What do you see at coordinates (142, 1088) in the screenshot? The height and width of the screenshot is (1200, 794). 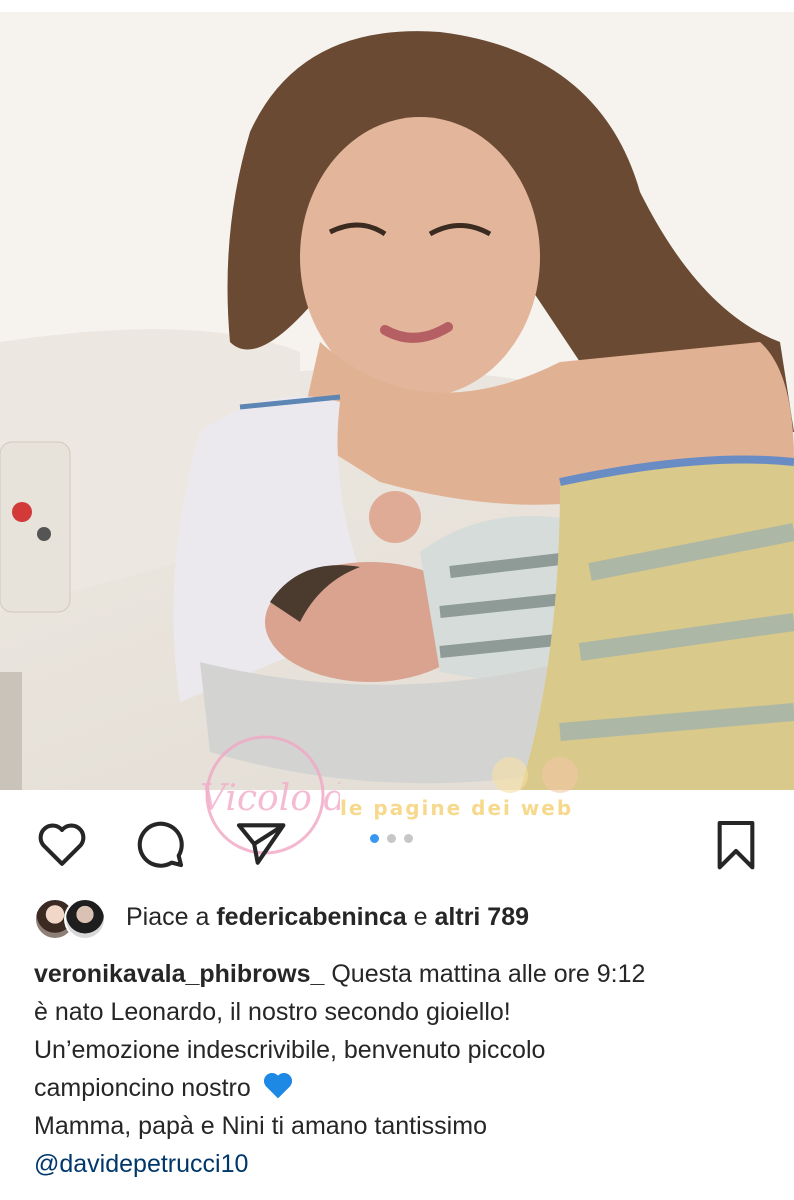 I see `caption-text-line: campioncino nostro` at bounding box center [142, 1088].